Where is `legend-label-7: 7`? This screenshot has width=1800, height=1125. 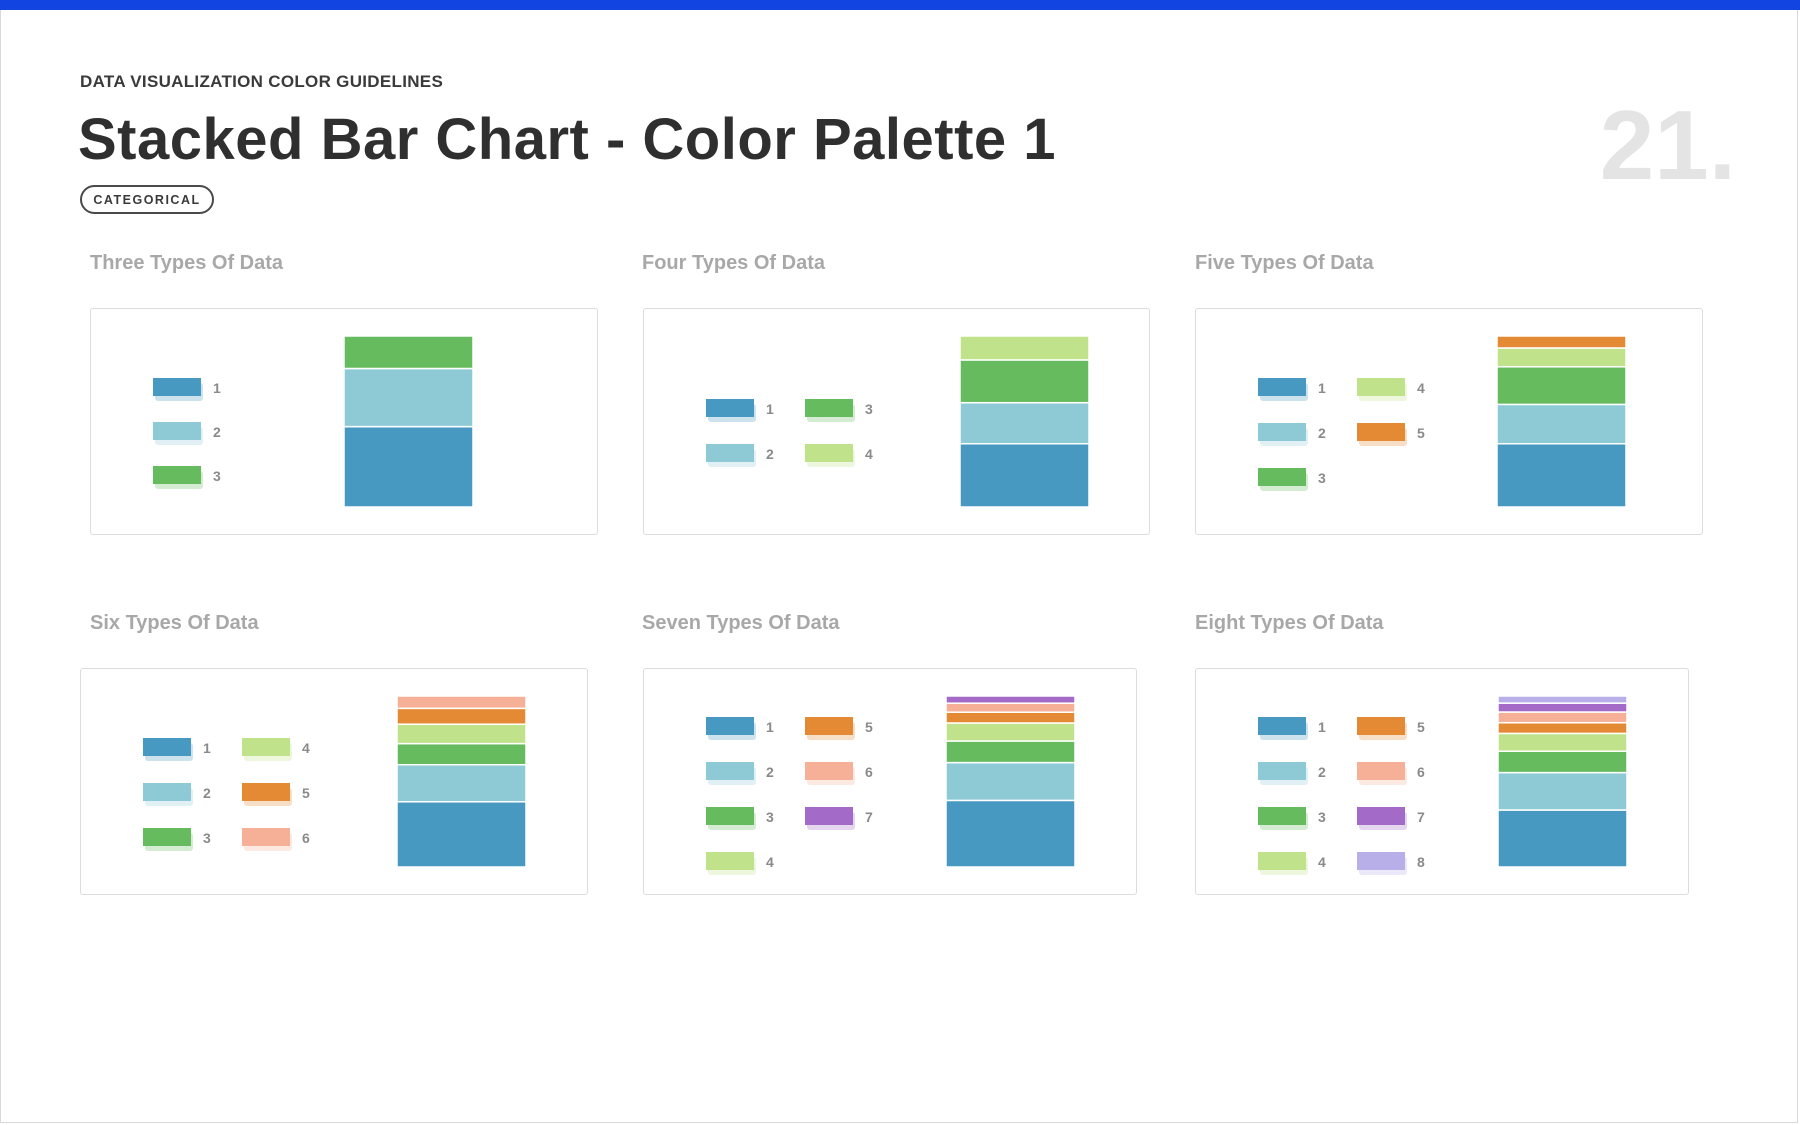
legend-label-7: 7 is located at coordinates (869, 817).